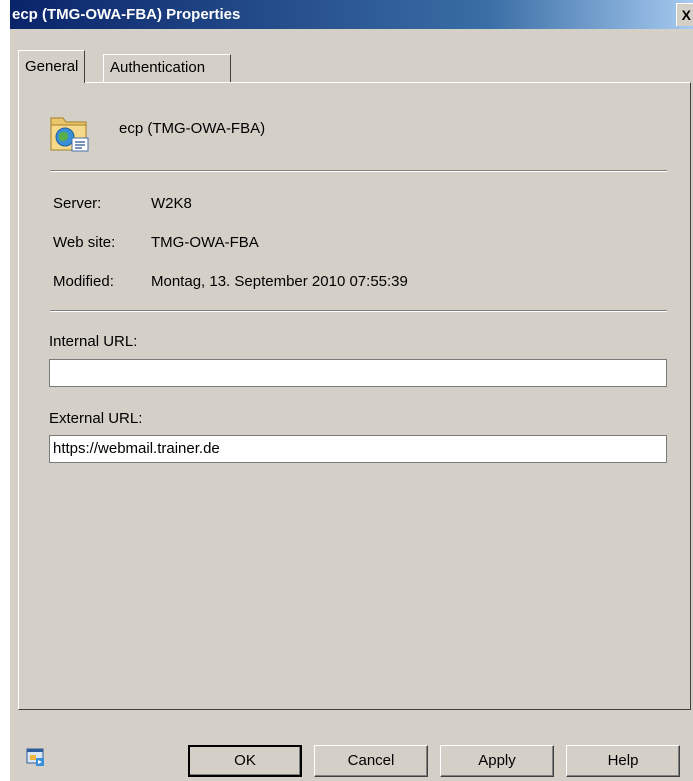 This screenshot has width=693, height=781. Describe the element at coordinates (358, 311) in the screenshot. I see `divider-bottom` at that location.